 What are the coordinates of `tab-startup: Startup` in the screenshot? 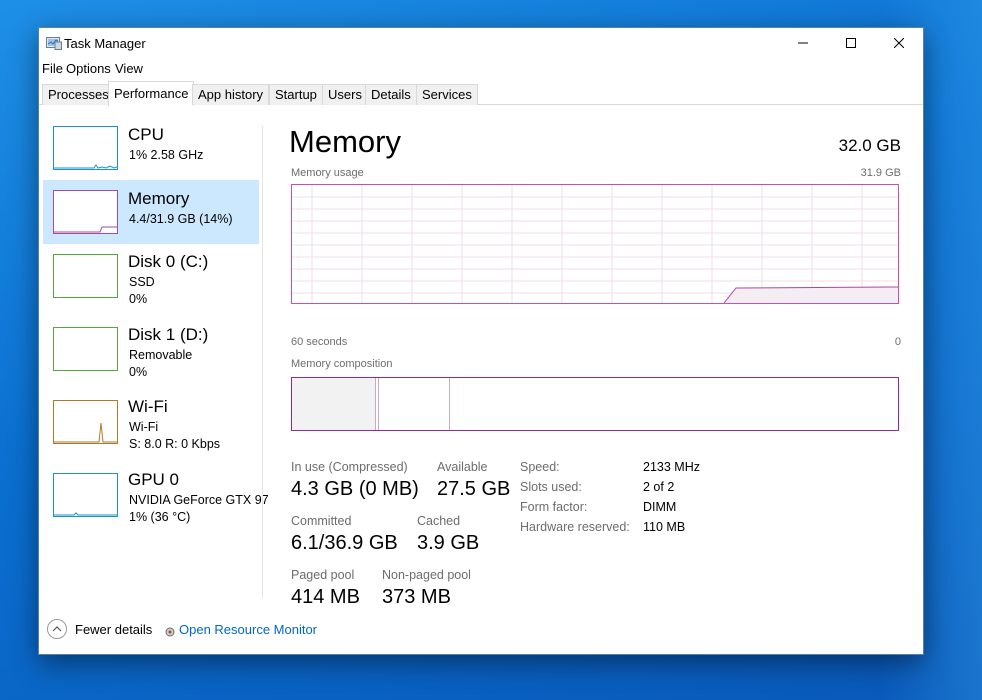 It's located at (296, 94).